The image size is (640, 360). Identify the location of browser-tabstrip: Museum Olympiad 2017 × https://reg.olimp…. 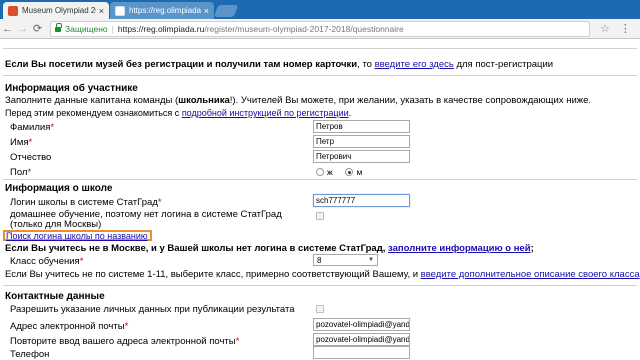
(320, 9).